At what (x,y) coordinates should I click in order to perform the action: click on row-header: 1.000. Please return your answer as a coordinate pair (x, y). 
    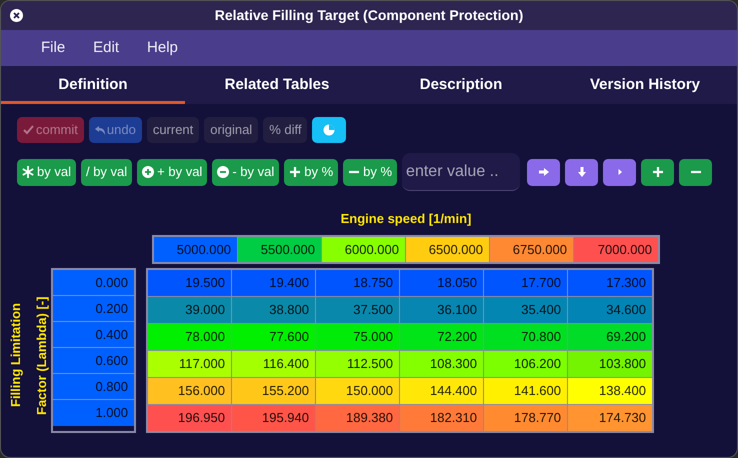
    Looking at the image, I should click on (93, 413).